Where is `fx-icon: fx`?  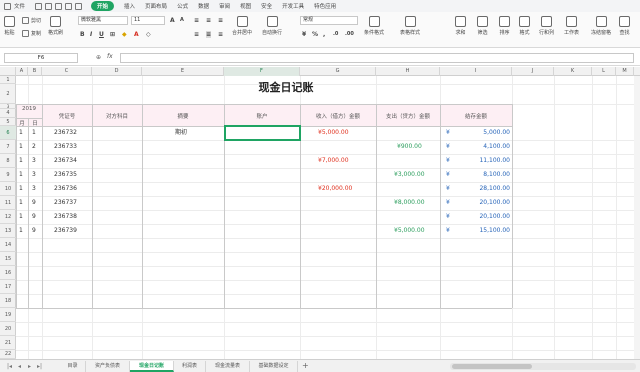 fx-icon: fx is located at coordinates (110, 56).